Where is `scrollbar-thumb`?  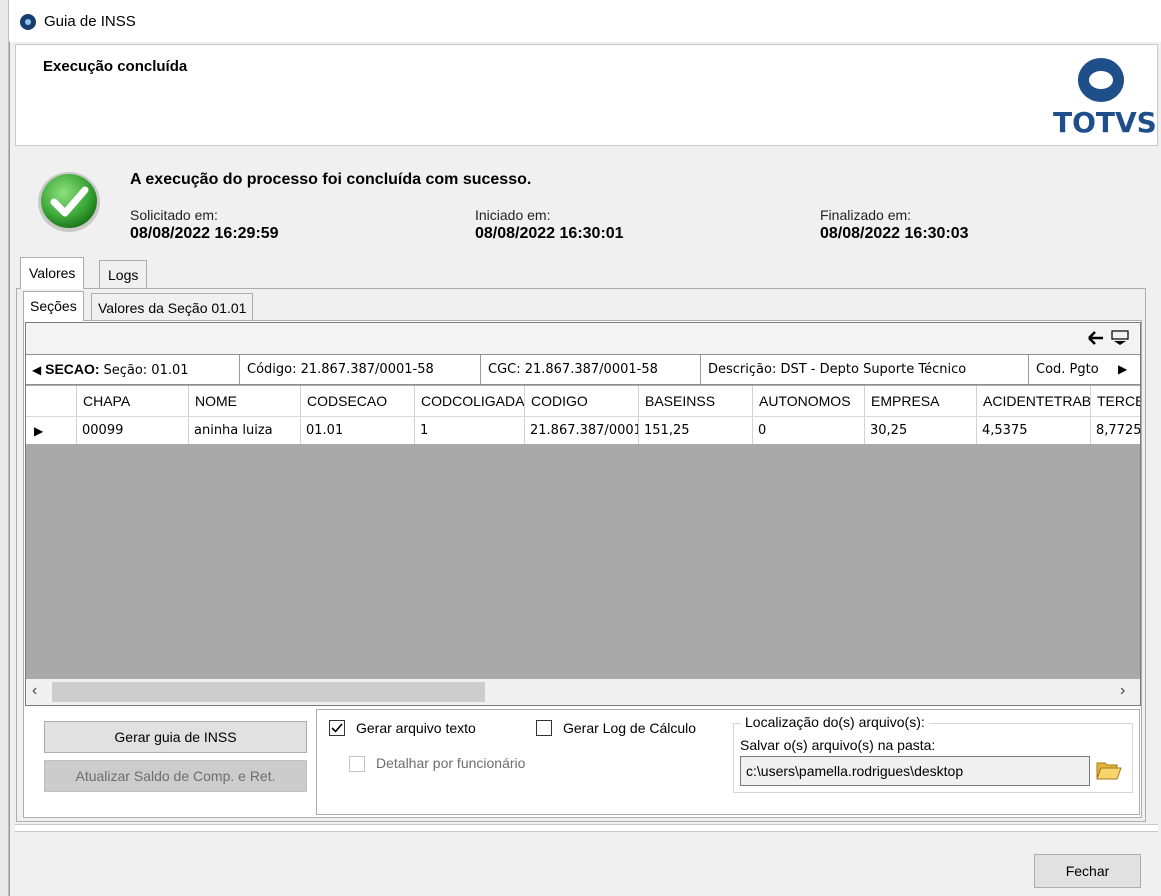 scrollbar-thumb is located at coordinates (268, 692).